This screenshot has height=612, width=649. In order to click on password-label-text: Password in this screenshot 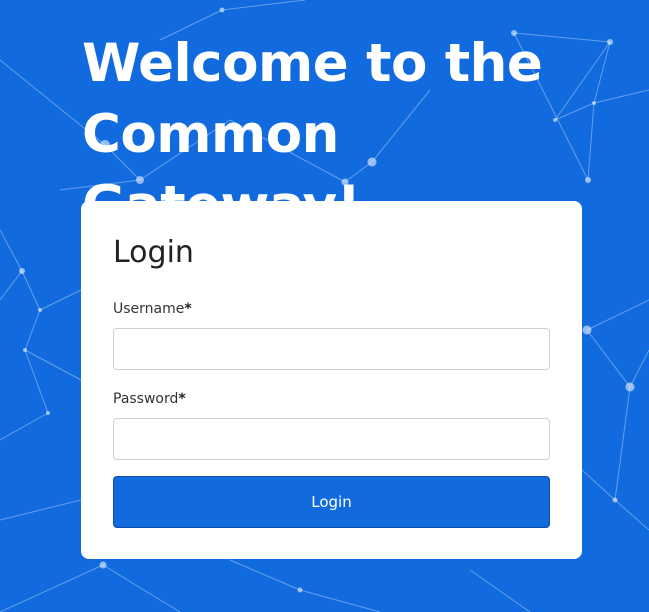, I will do `click(146, 399)`.